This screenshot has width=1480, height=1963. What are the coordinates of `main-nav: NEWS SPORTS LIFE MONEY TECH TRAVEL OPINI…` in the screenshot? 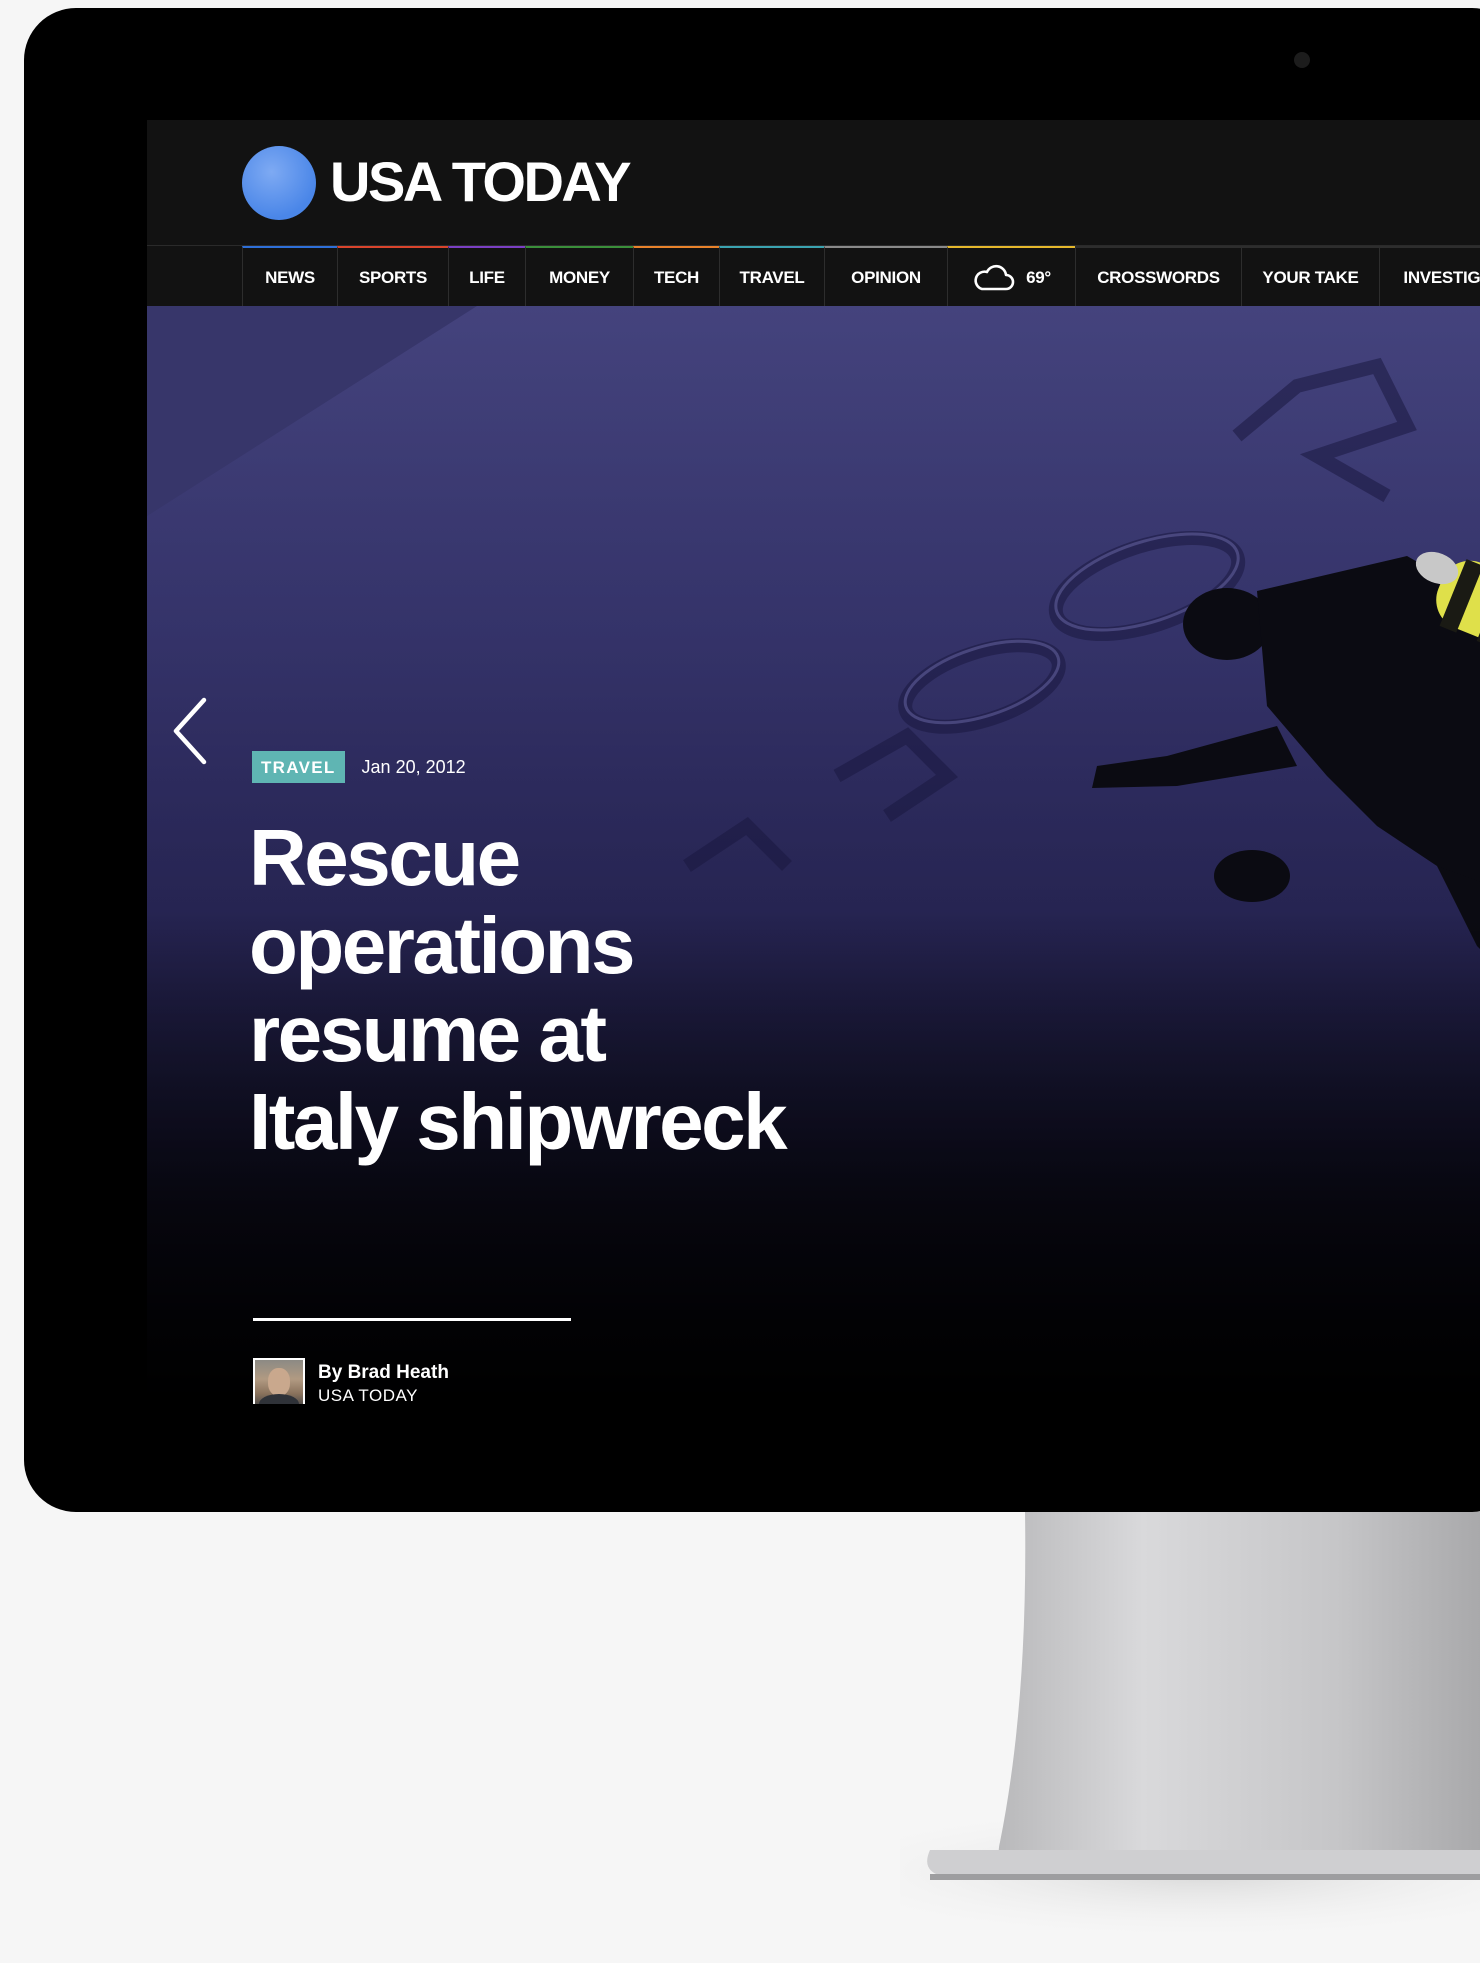 It's located at (813, 276).